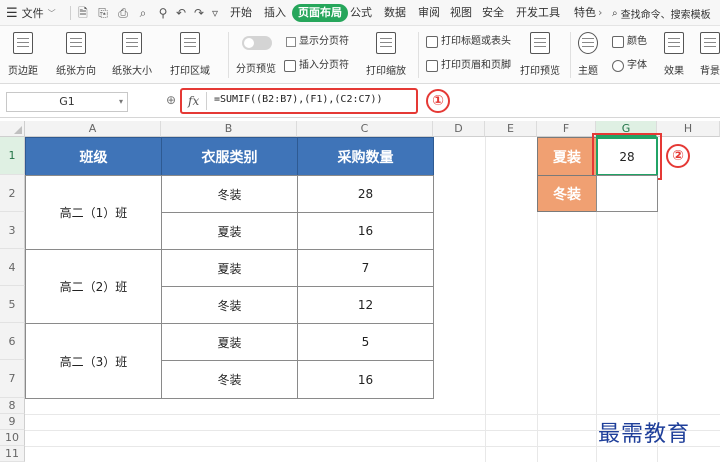  Describe the element at coordinates (83, 13) in the screenshot. I see `save-icon: 🗎` at that location.